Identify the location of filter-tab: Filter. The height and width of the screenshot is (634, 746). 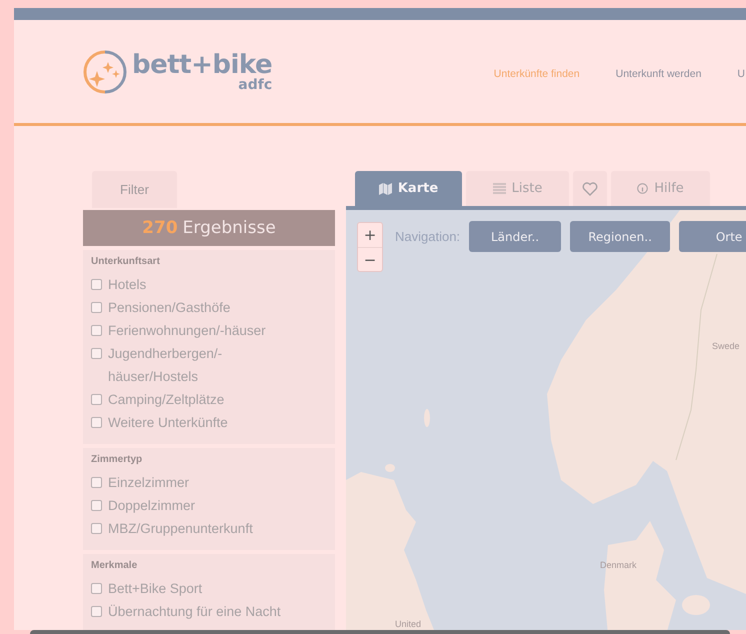
(134, 189).